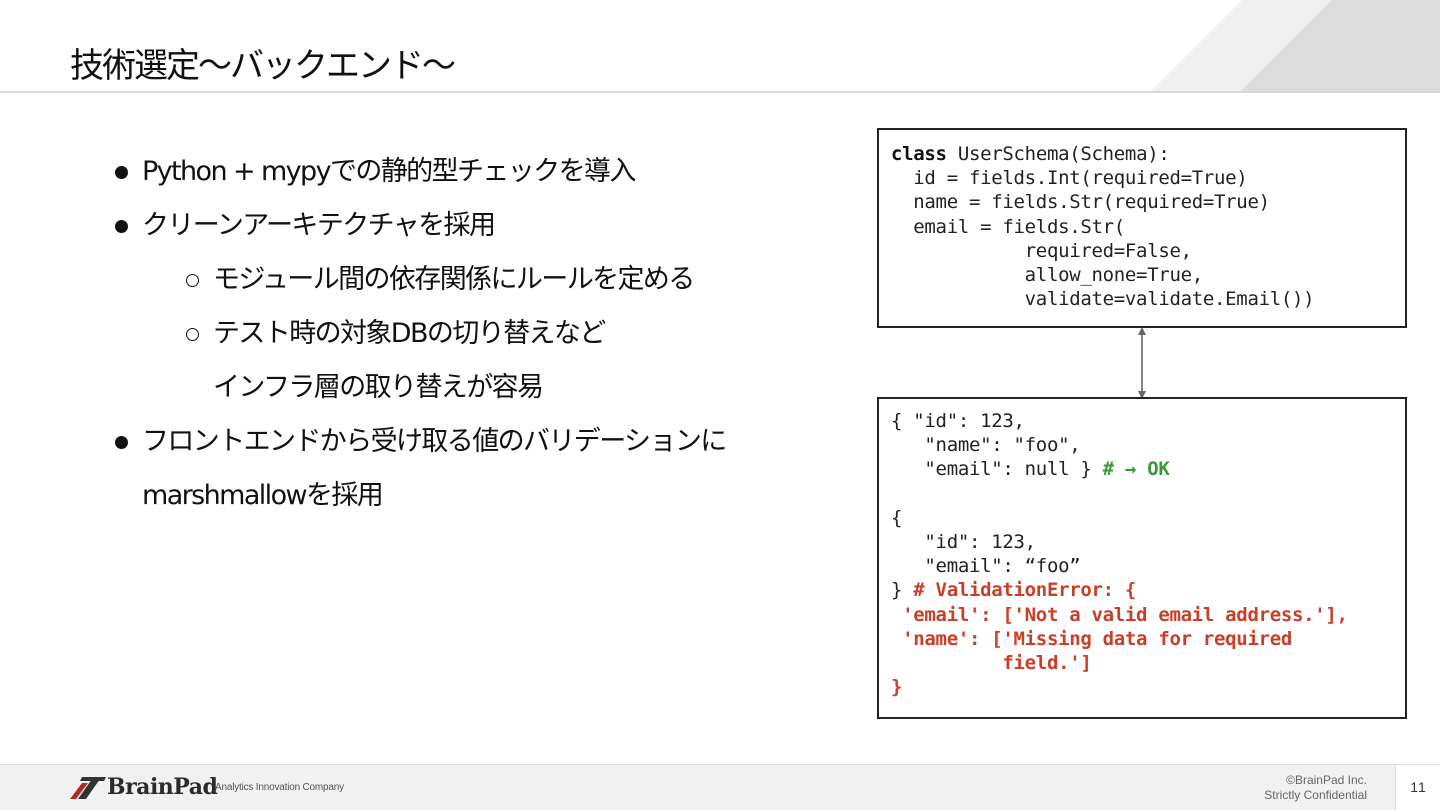  What do you see at coordinates (378, 387) in the screenshot?
I see `sub-bullet-continuation: インフラ層の取り替えが容易` at bounding box center [378, 387].